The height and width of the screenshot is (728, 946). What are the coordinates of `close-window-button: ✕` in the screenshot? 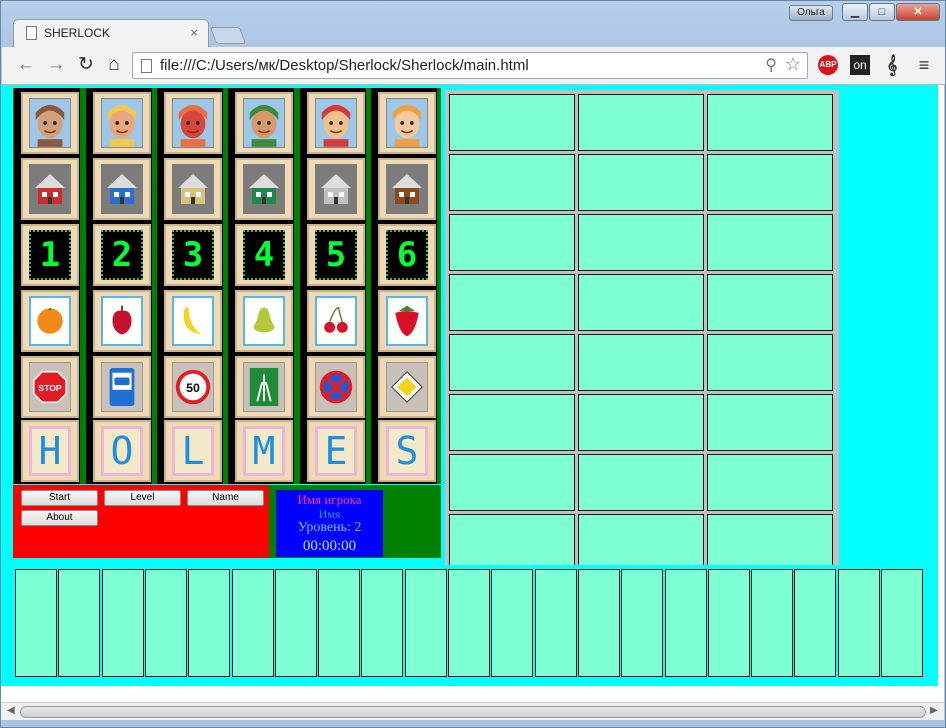 It's located at (918, 12).